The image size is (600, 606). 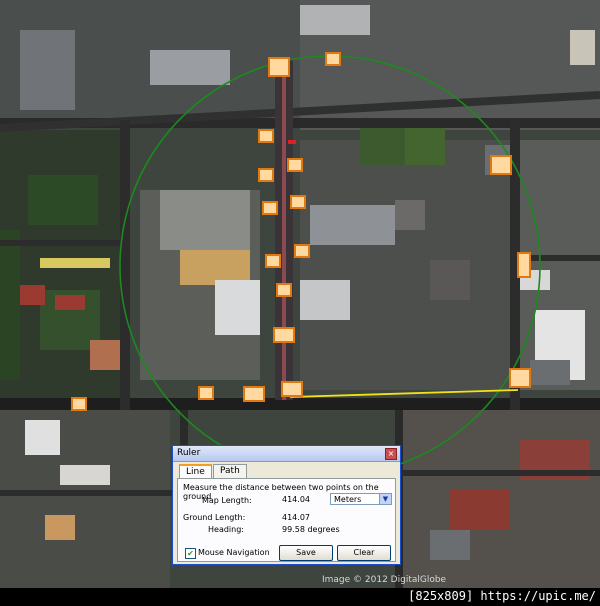 I want to click on map-length-label: Map Length:, so click(x=227, y=500).